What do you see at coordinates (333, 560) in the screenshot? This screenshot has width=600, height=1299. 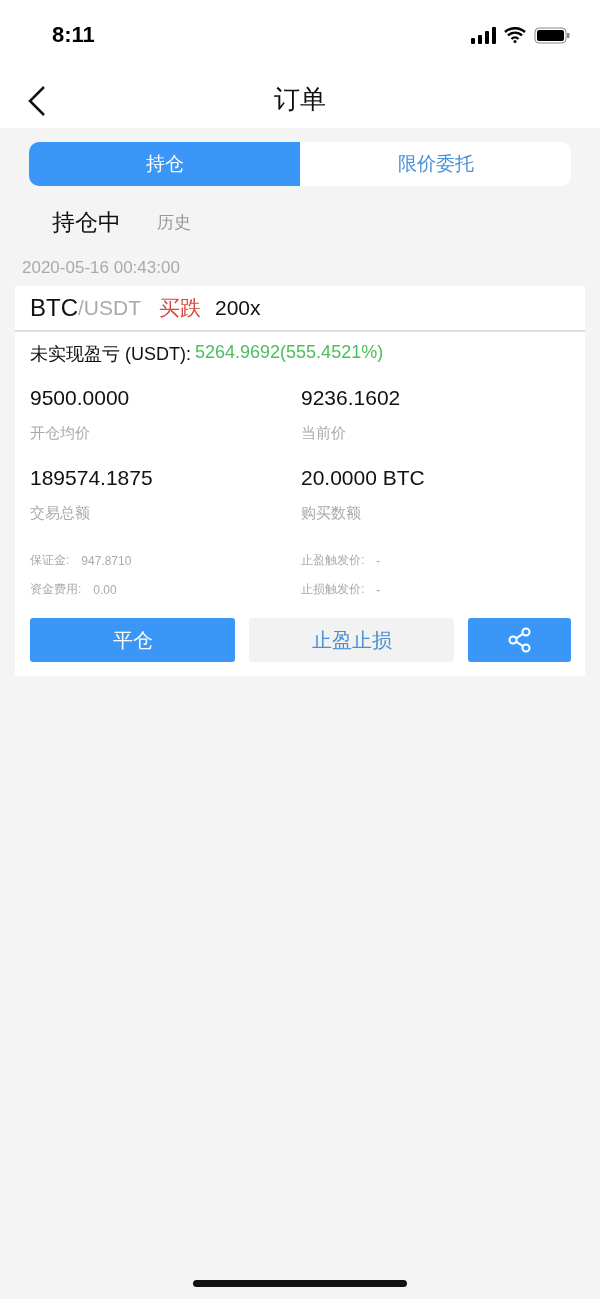 I see `detail-label: 止盈触发价:` at bounding box center [333, 560].